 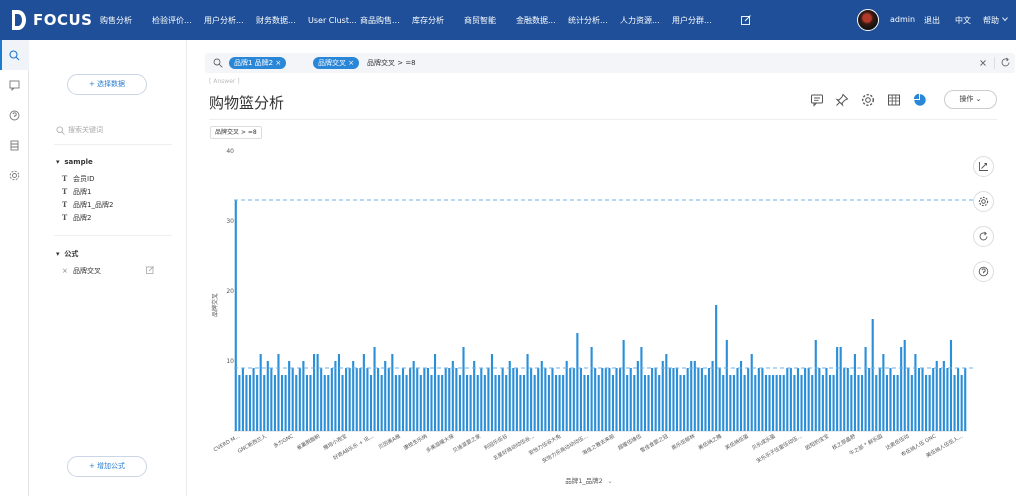 I want to click on caret-down-icon: ▾, so click(x=58, y=254).